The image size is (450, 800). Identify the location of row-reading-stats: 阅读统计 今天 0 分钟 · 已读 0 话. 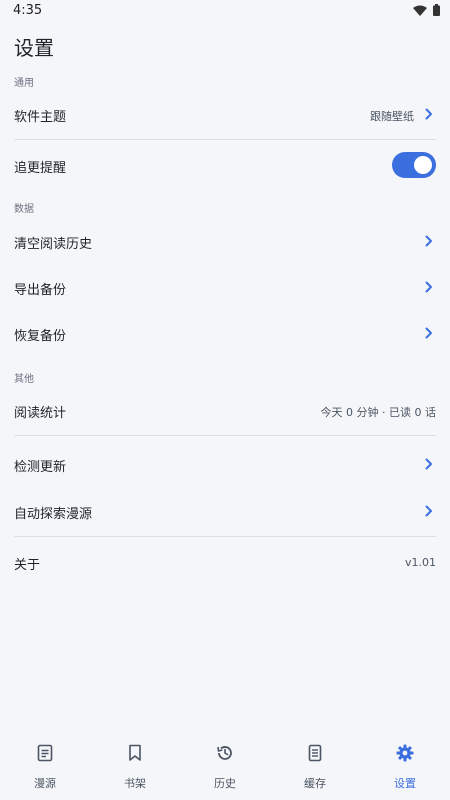
(225, 410).